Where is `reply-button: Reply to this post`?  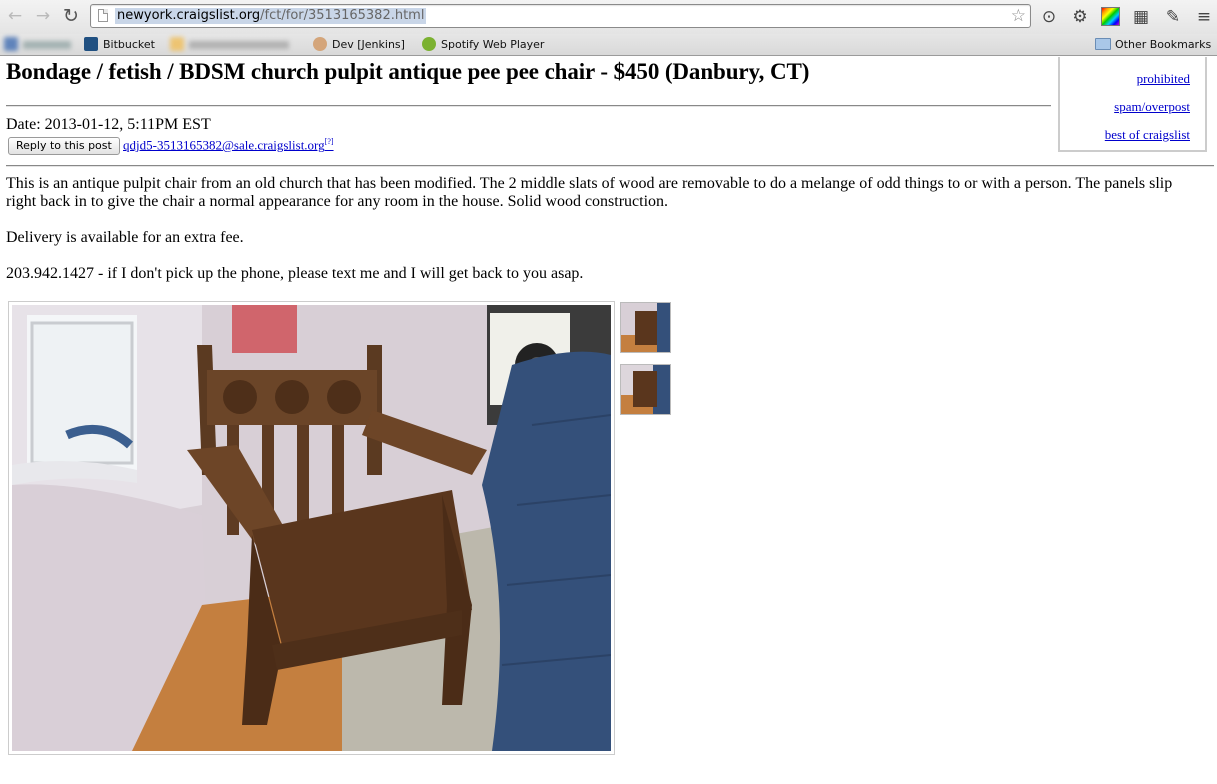 reply-button: Reply to this post is located at coordinates (64, 146).